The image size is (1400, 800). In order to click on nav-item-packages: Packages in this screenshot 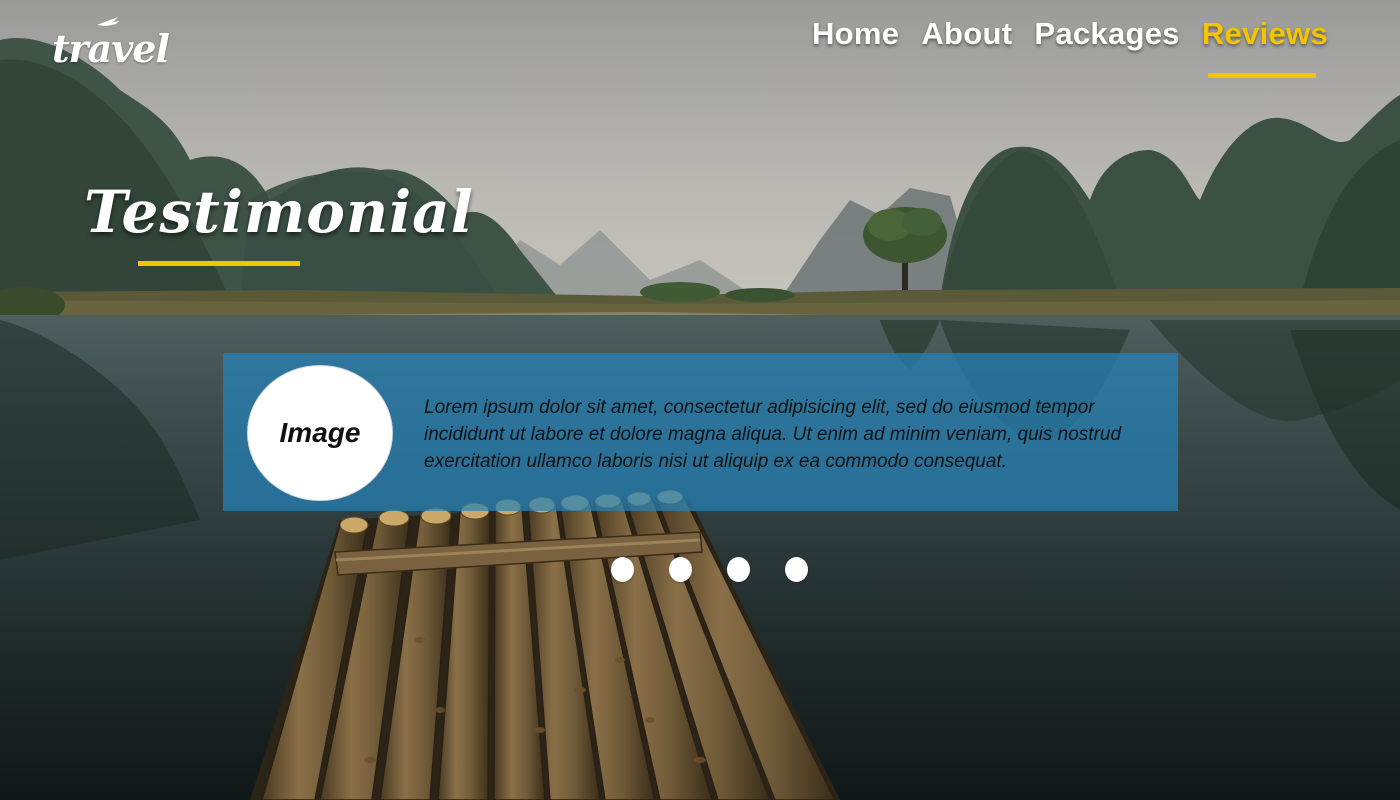, I will do `click(1106, 34)`.